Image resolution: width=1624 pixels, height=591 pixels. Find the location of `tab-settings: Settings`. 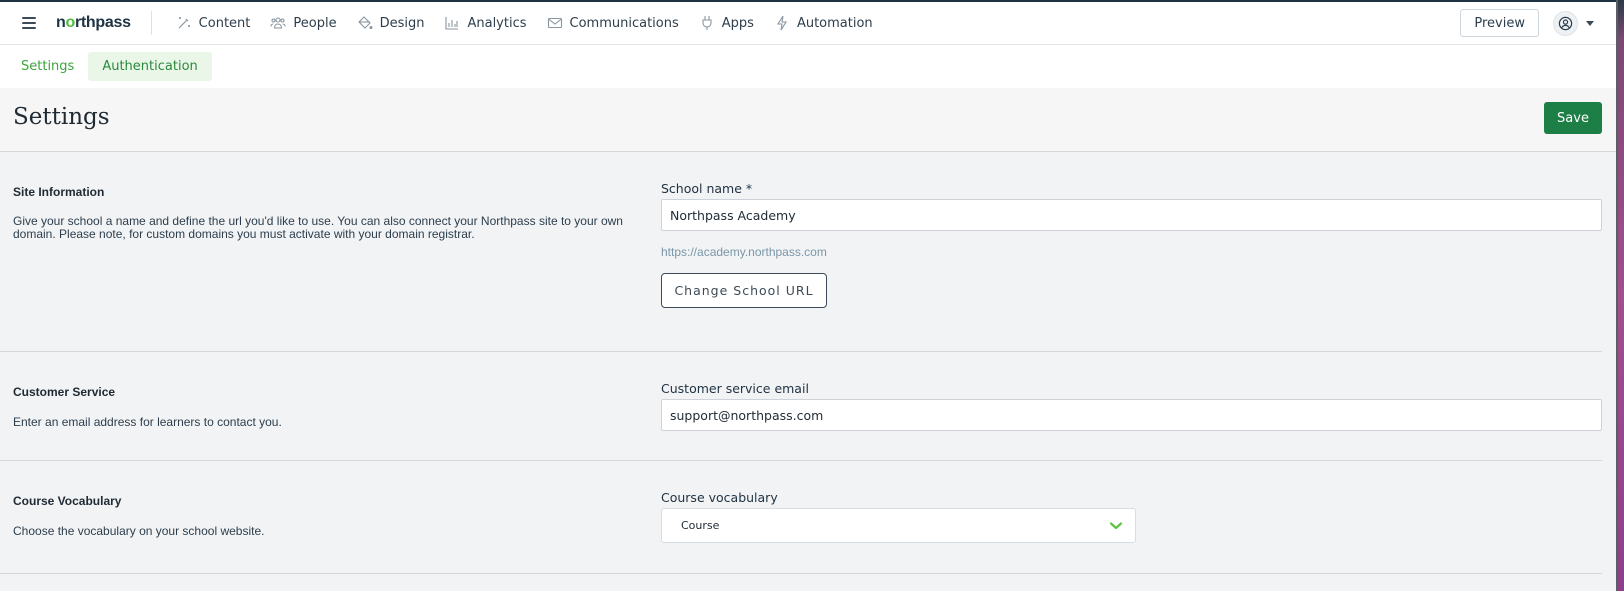

tab-settings: Settings is located at coordinates (47, 66).